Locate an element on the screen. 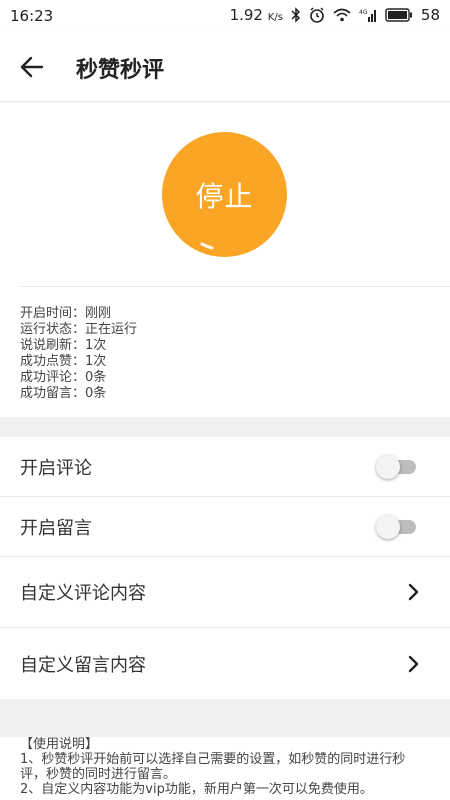 This screenshot has width=450, height=800. enable-message-toggle is located at coordinates (396, 526).